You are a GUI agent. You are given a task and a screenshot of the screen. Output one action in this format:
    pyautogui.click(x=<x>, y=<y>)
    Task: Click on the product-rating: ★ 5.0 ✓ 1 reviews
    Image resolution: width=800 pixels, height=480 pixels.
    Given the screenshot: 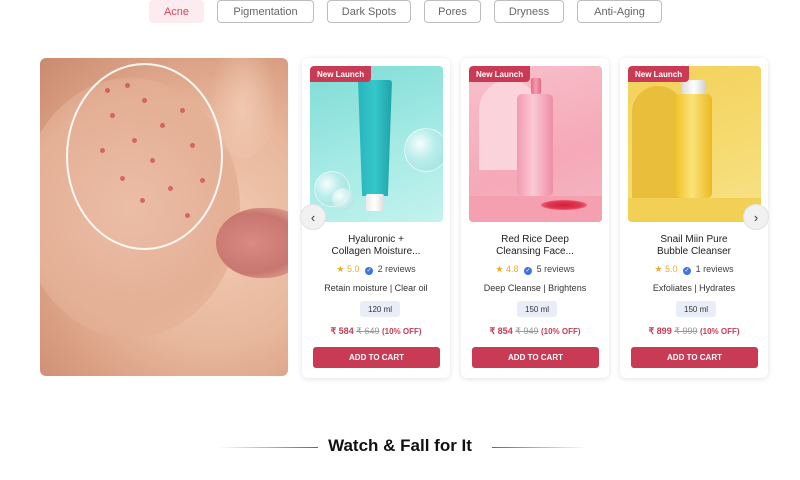 What is the action you would take?
    pyautogui.click(x=694, y=269)
    